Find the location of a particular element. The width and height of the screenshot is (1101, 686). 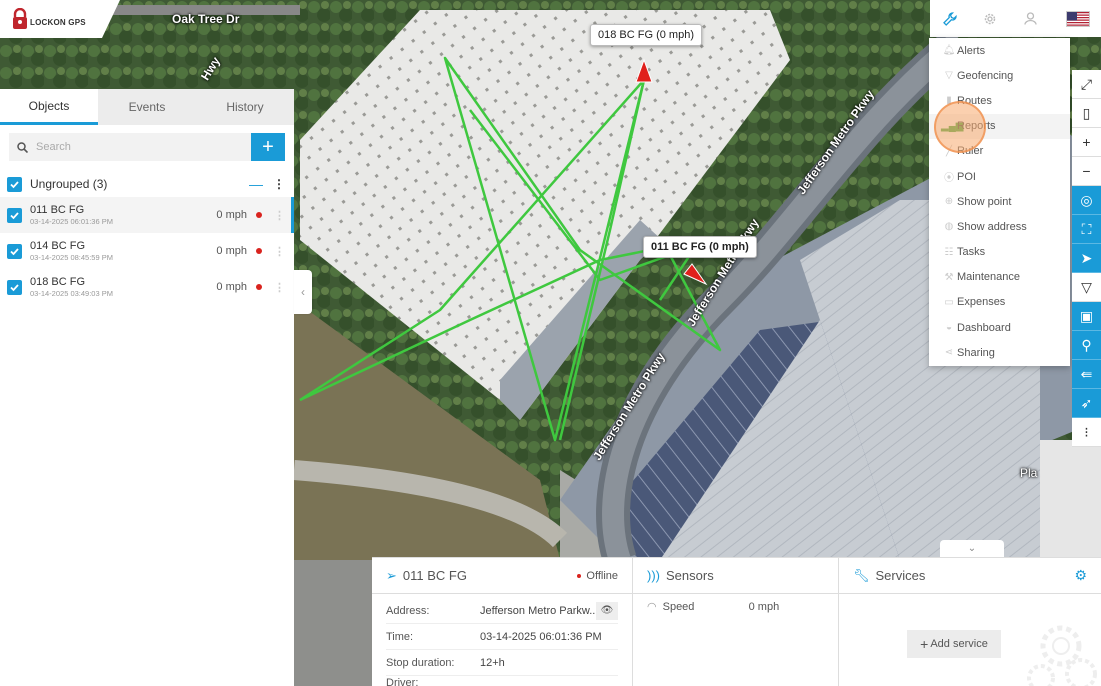

menu-item-alerts: 🔔︎ Alerts is located at coordinates (999, 50).